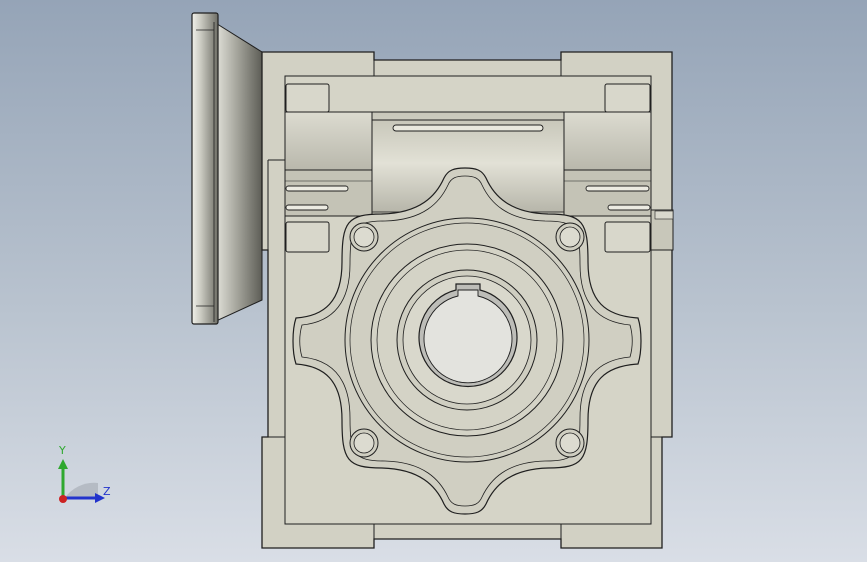 The image size is (867, 562). What do you see at coordinates (85, 478) in the screenshot?
I see `axis-triad: Y Z` at bounding box center [85, 478].